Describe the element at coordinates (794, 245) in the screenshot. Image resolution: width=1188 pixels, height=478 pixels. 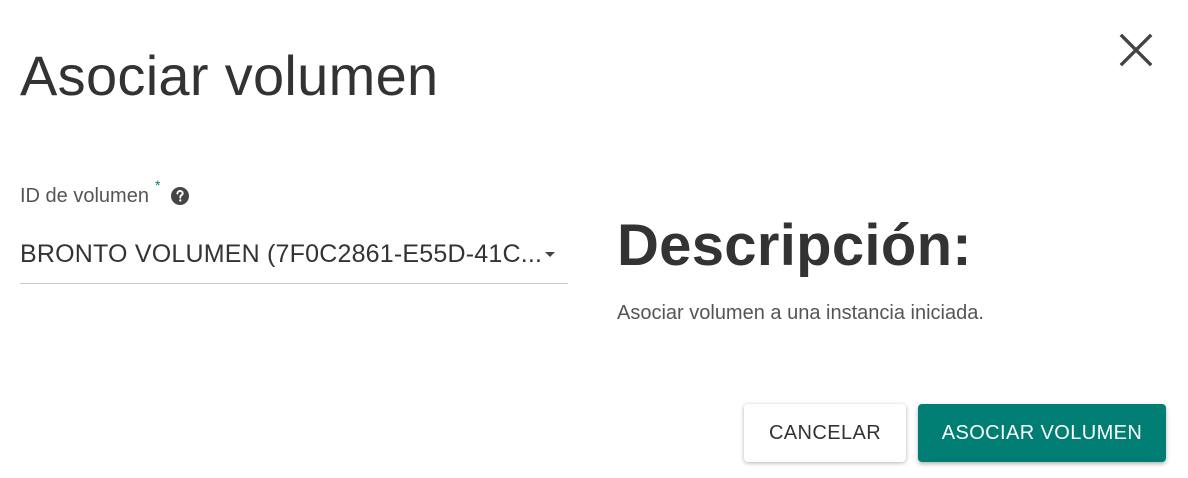
I see `description-title: Descripción:` at that location.